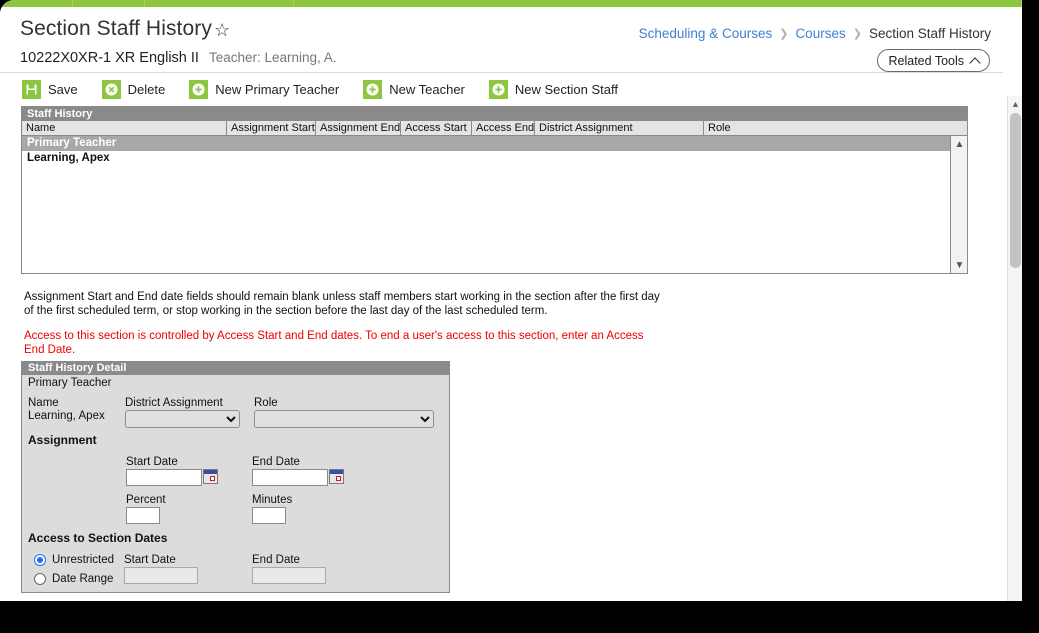 This screenshot has width=1039, height=633. What do you see at coordinates (277, 89) in the screenshot?
I see `new-primary-teacher-label: New Primary Teacher` at bounding box center [277, 89].